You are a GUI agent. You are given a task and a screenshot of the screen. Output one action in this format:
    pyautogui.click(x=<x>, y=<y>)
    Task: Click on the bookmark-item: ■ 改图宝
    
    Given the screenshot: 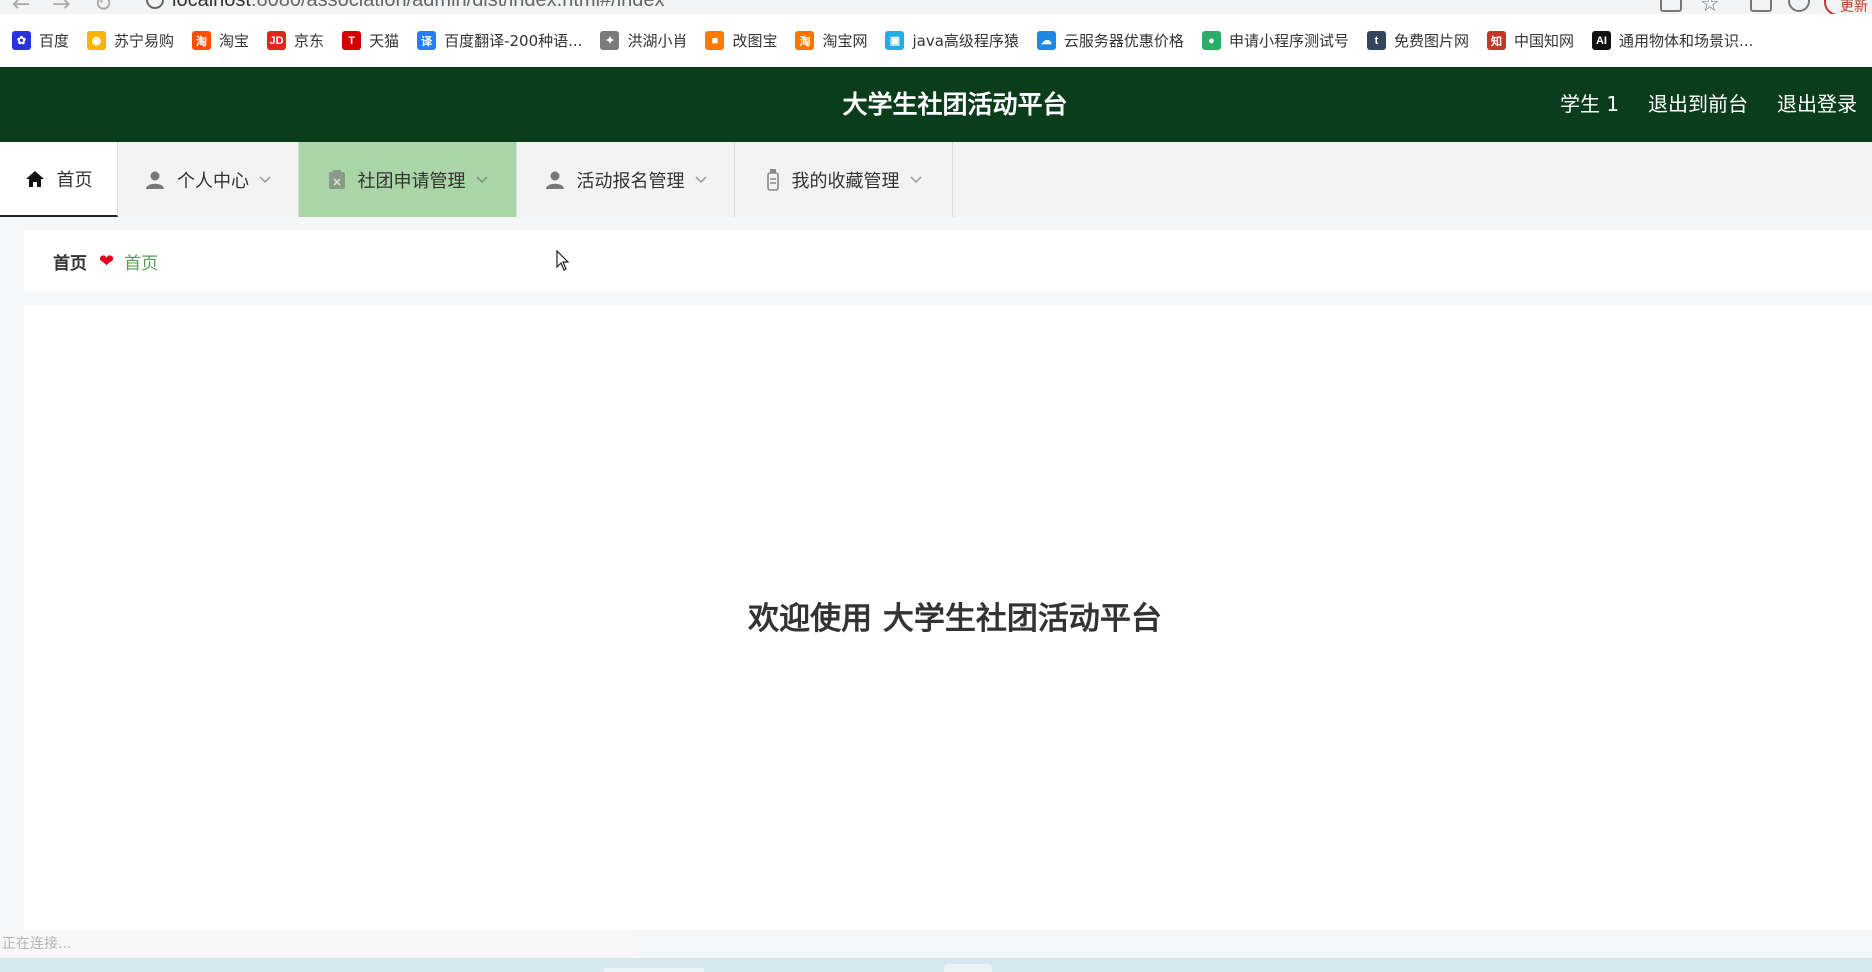 What is the action you would take?
    pyautogui.click(x=741, y=40)
    